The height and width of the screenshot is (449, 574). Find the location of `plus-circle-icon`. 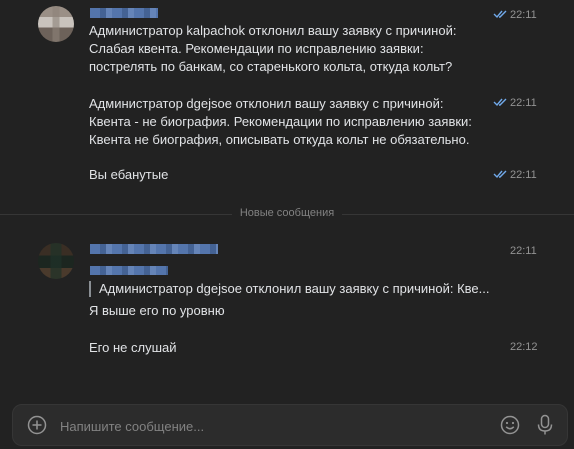

plus-circle-icon is located at coordinates (37, 425).